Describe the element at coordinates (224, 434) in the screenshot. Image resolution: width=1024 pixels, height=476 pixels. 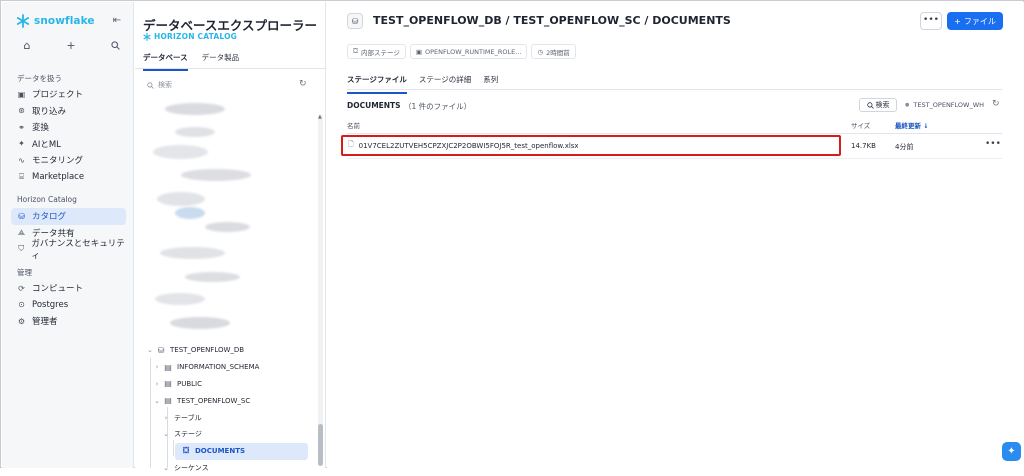
I see `tree-item-stages: ⌄ ステージ` at that location.